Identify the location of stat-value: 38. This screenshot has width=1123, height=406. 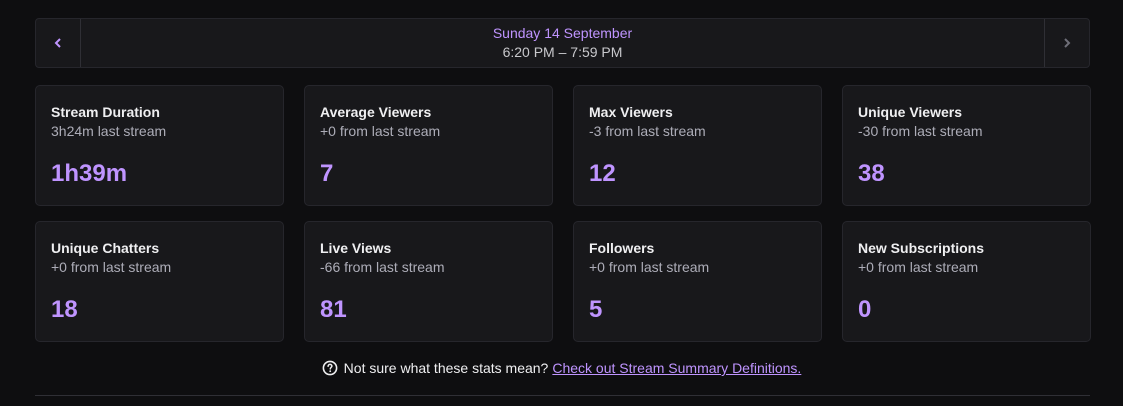
(871, 173).